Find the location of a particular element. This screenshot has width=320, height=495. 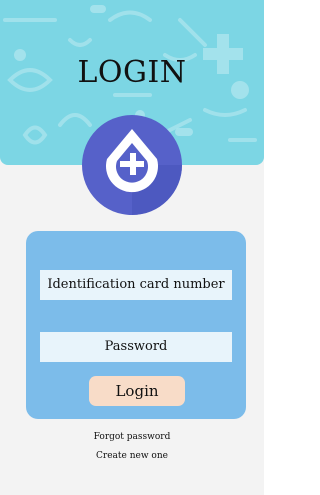

login-button: Login is located at coordinates (137, 391).